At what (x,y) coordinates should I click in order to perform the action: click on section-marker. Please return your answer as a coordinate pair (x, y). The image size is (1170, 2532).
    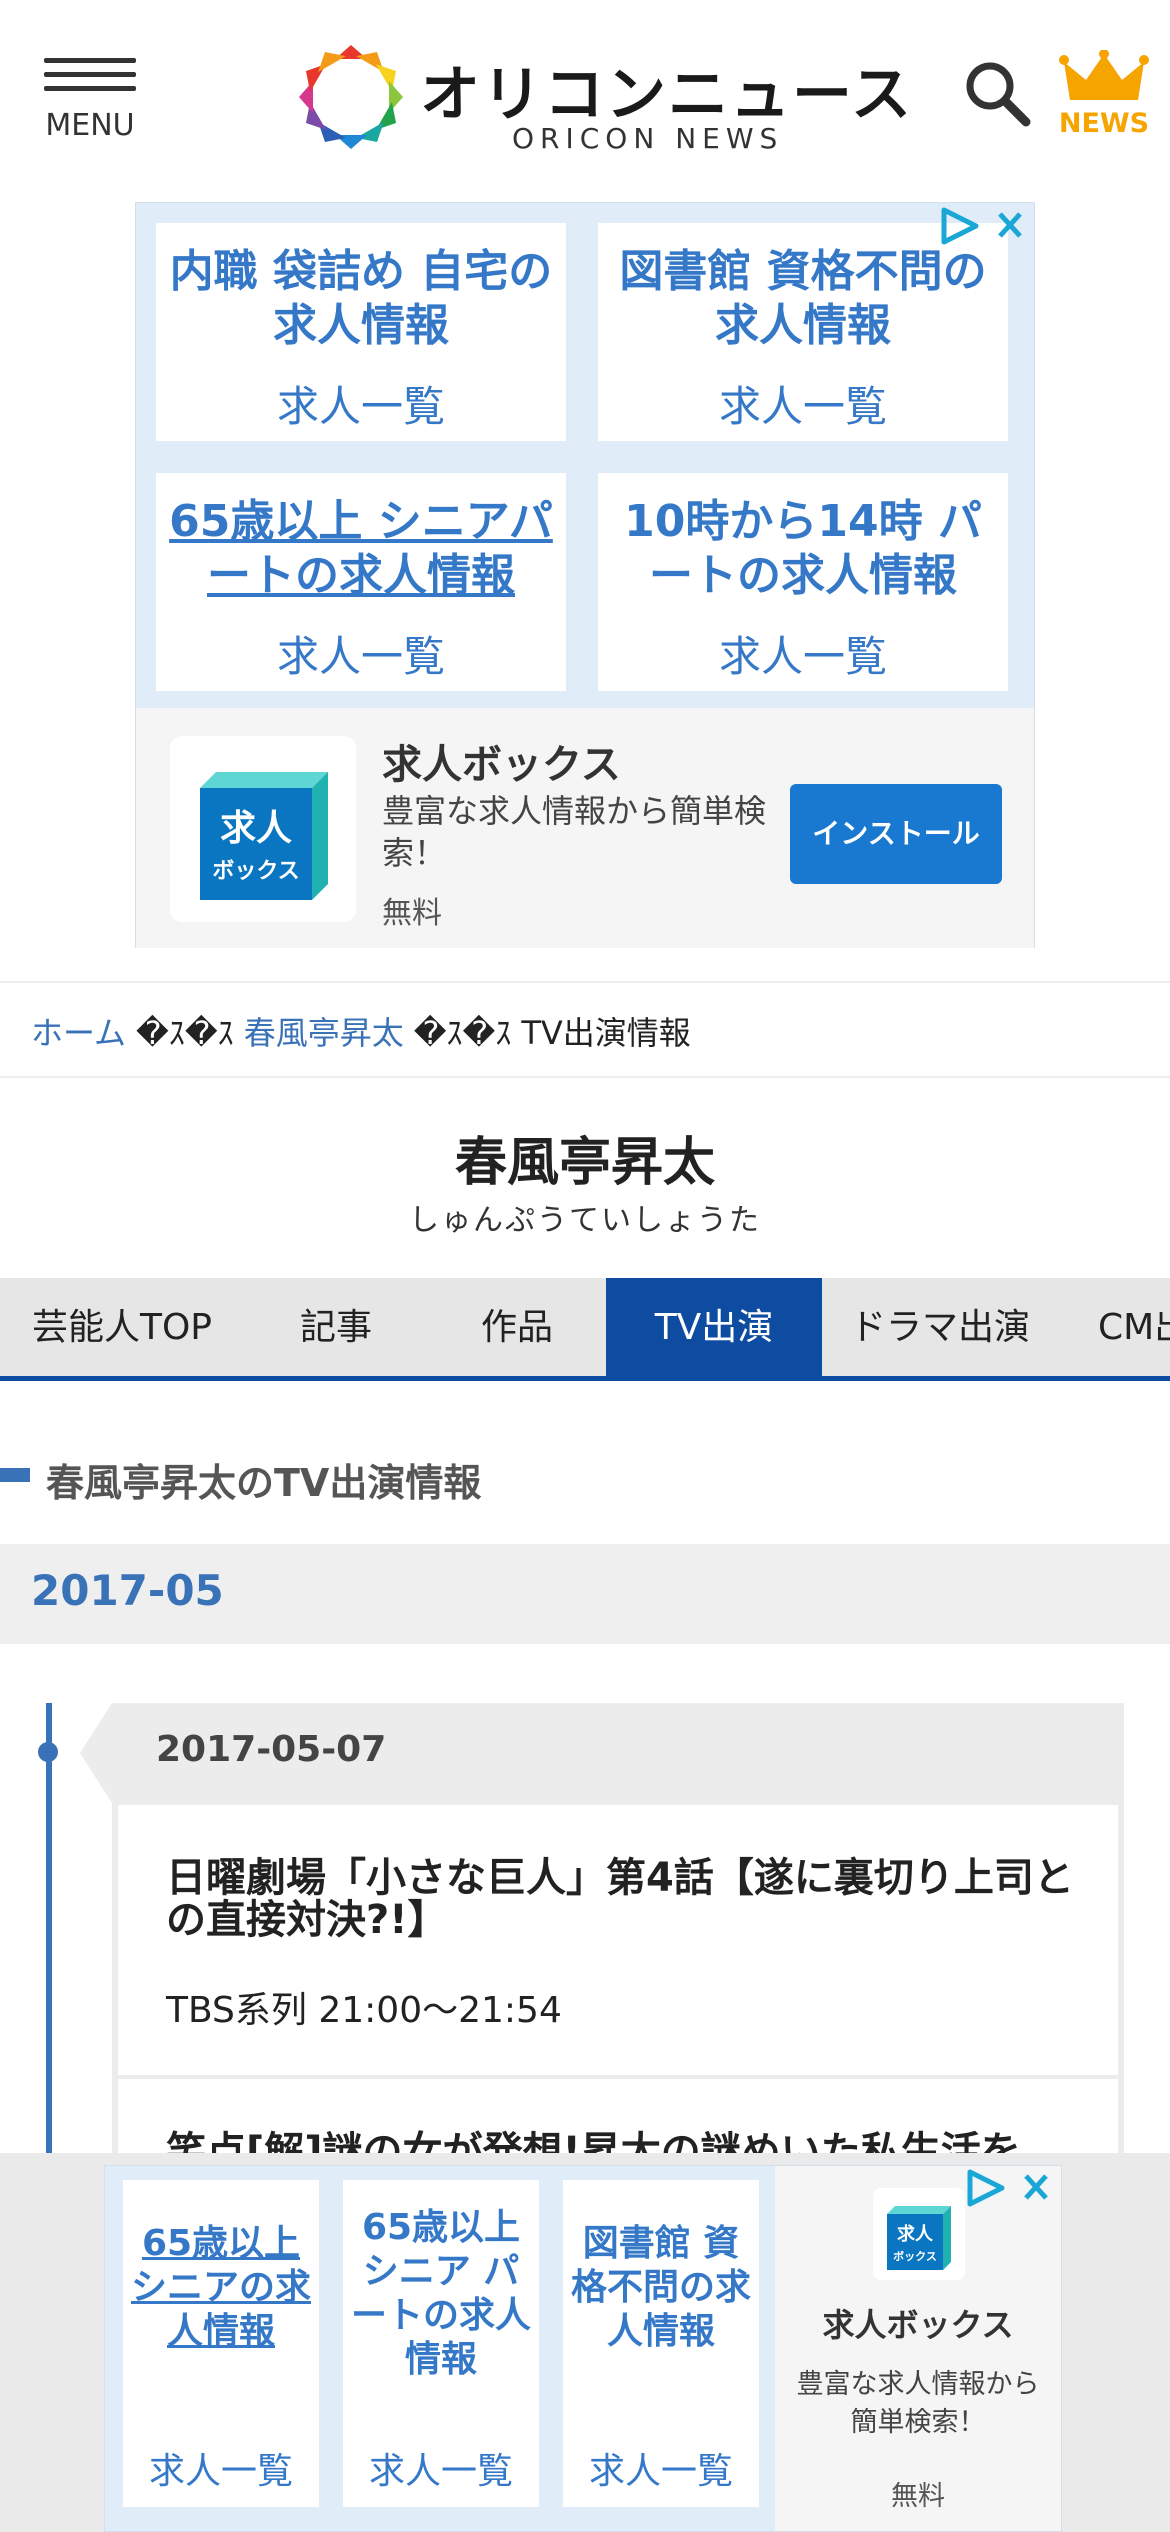
    Looking at the image, I should click on (15, 1475).